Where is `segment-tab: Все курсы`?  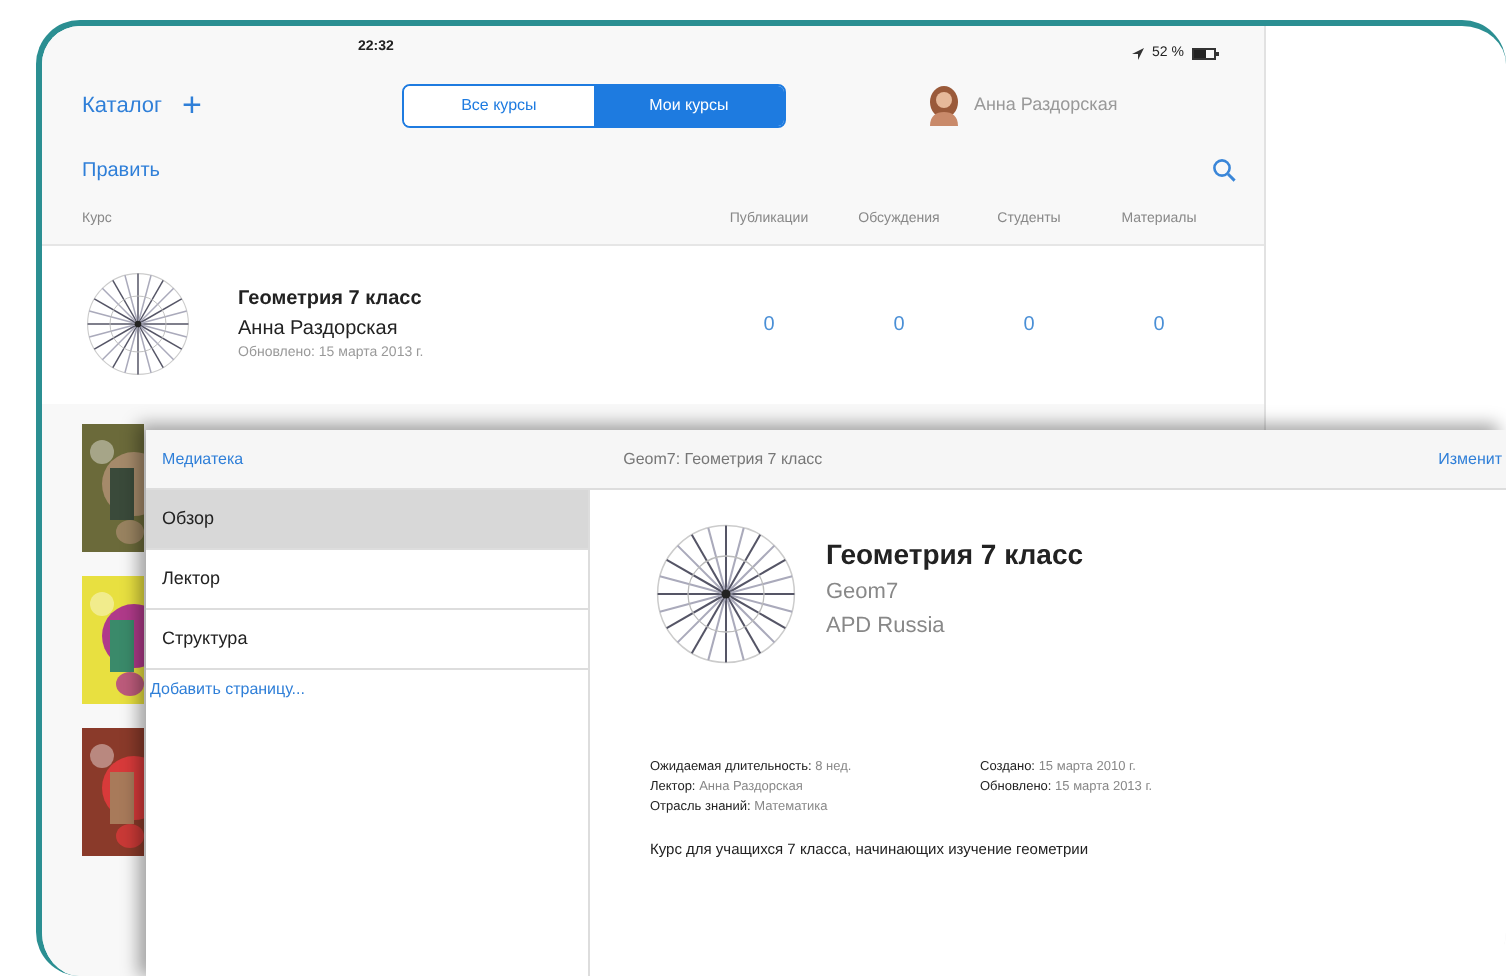
segment-tab: Все курсы is located at coordinates (498, 106).